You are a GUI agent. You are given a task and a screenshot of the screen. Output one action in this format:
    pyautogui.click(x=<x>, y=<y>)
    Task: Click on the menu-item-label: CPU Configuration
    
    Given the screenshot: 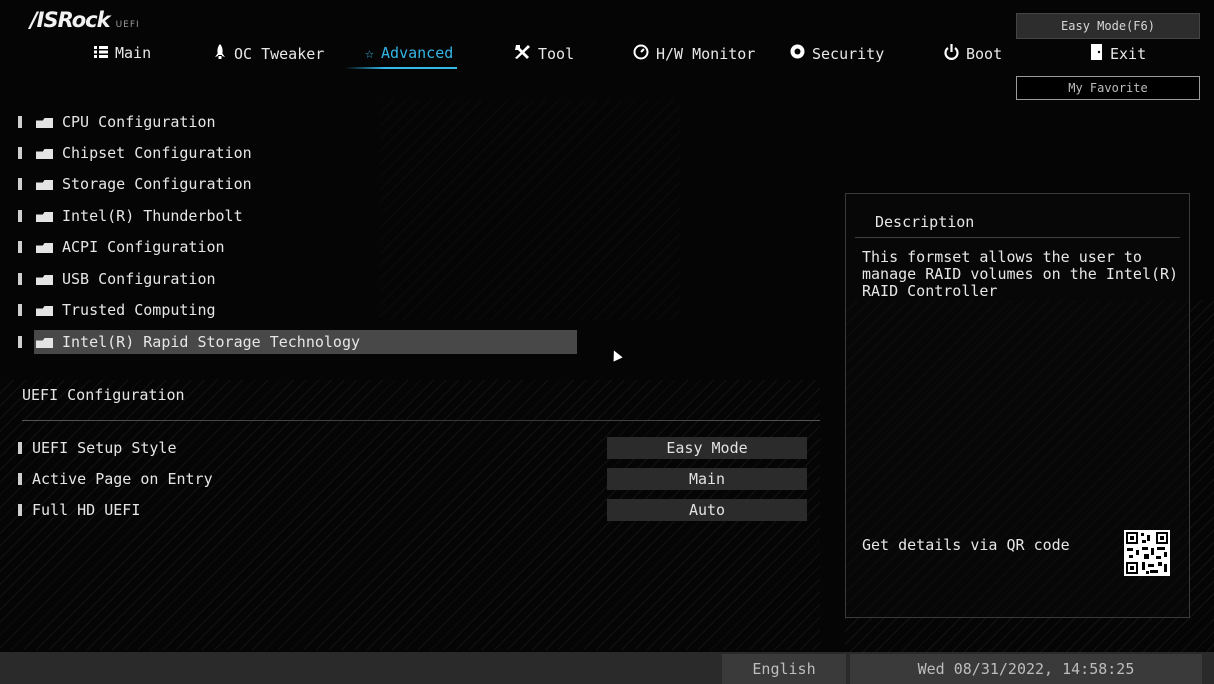 What is the action you would take?
    pyautogui.click(x=139, y=122)
    